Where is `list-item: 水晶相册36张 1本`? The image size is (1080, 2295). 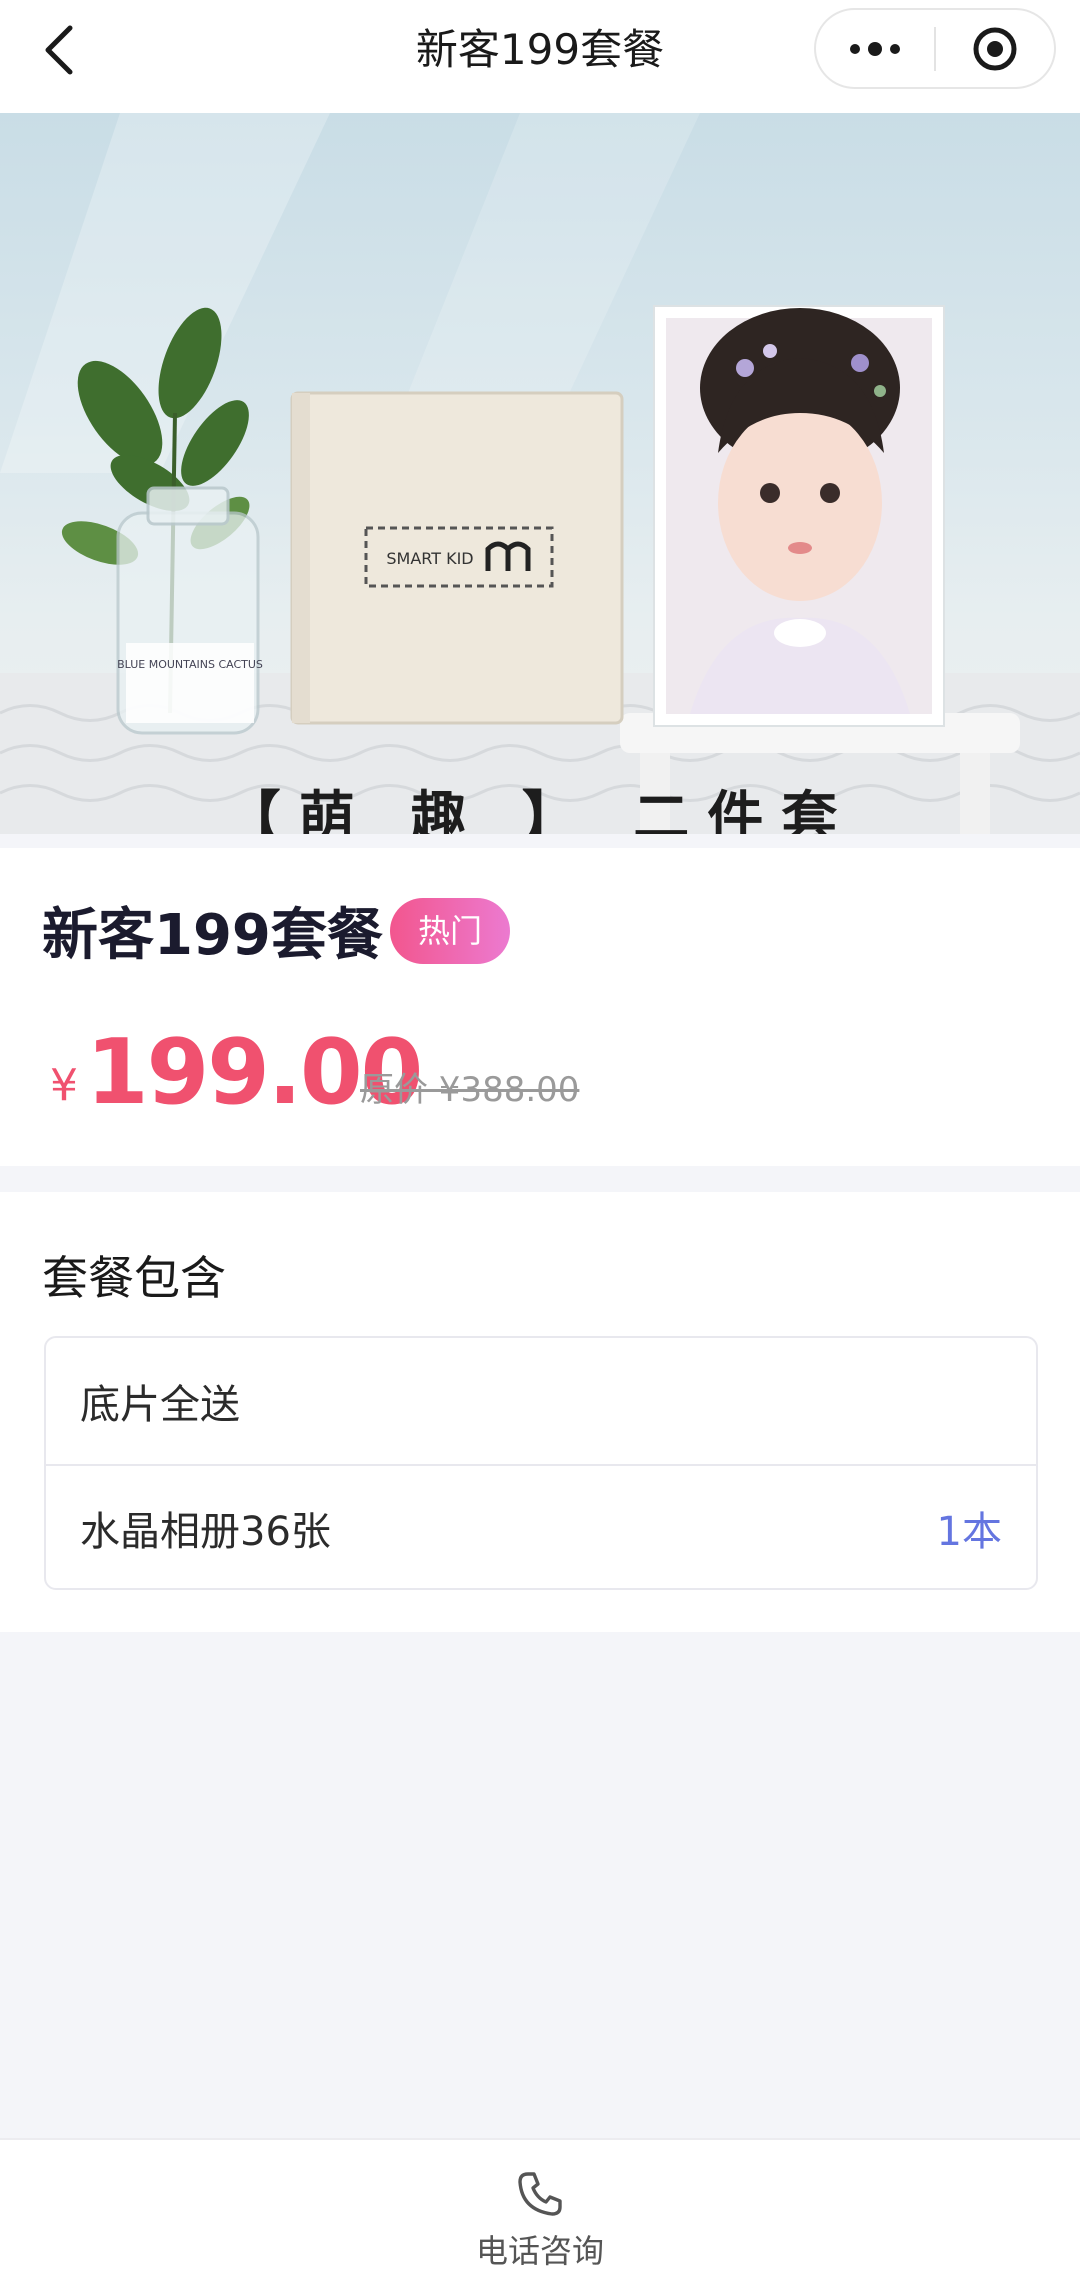 list-item: 水晶相册36张 1本 is located at coordinates (541, 1527).